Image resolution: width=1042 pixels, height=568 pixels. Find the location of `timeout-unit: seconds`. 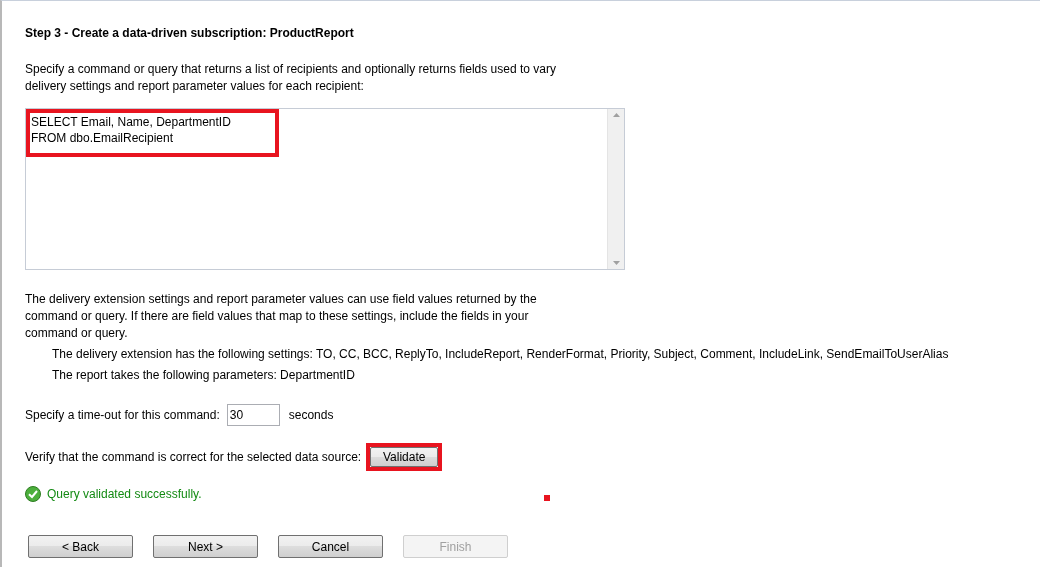

timeout-unit: seconds is located at coordinates (311, 415).